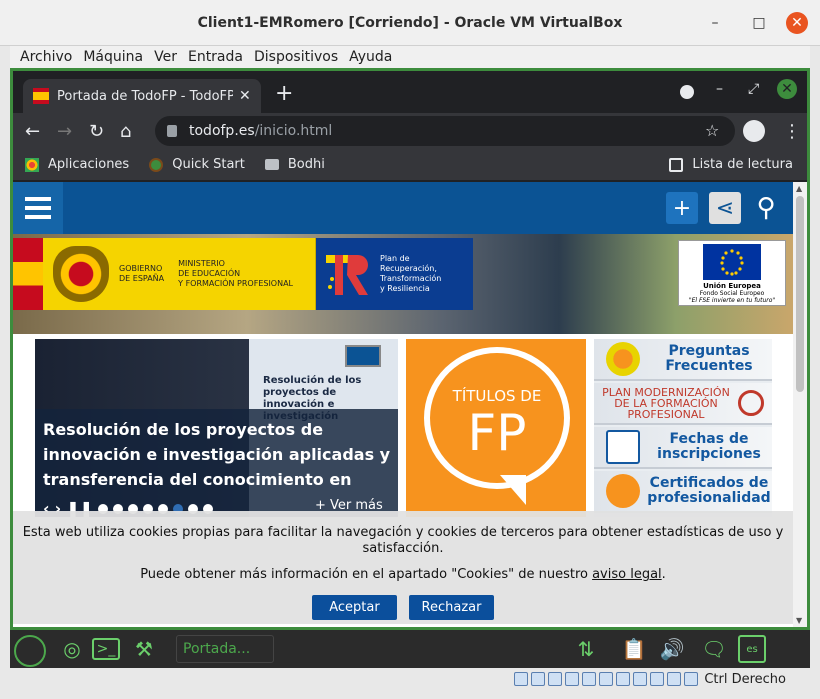  Describe the element at coordinates (715, 23) in the screenshot. I see `minimize-button: –` at that location.